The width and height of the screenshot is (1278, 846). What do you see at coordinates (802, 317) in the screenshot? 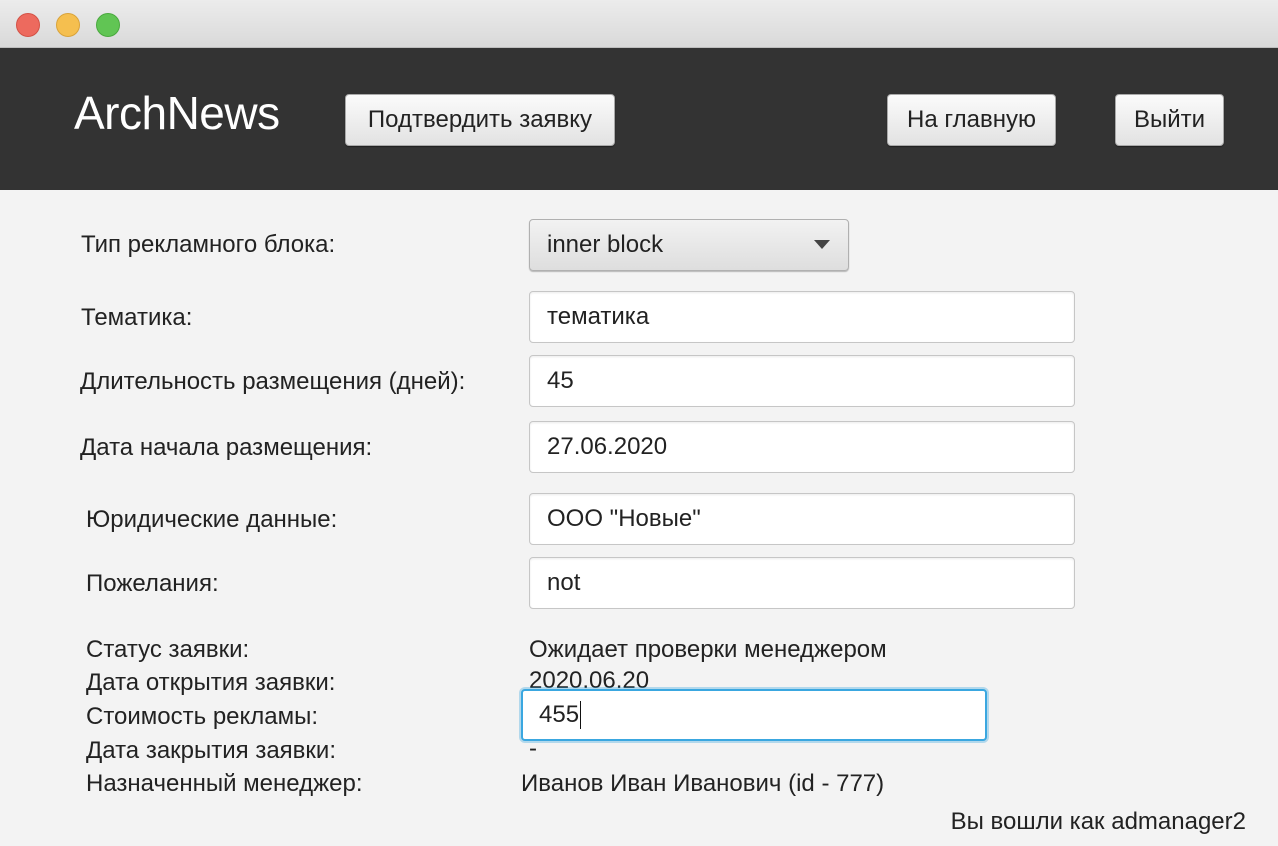
I see `topic-input: тематика` at bounding box center [802, 317].